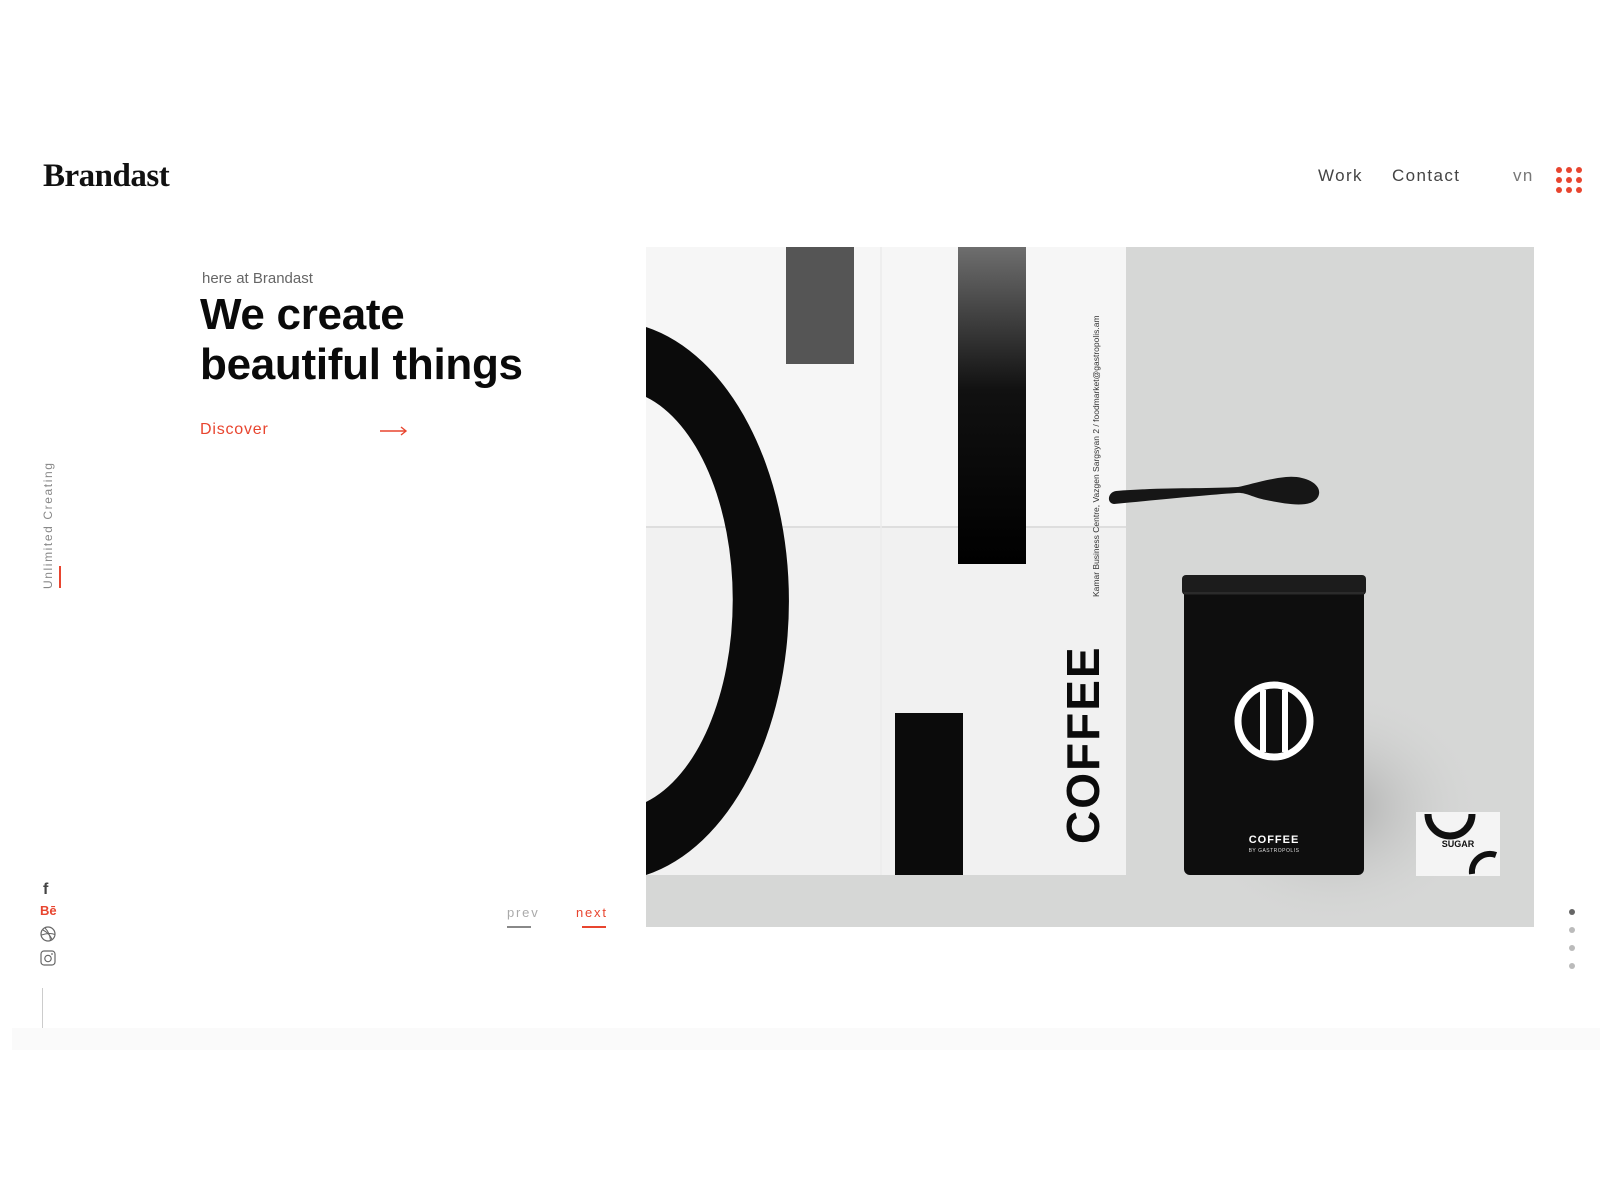  I want to click on prev-underline, so click(519, 927).